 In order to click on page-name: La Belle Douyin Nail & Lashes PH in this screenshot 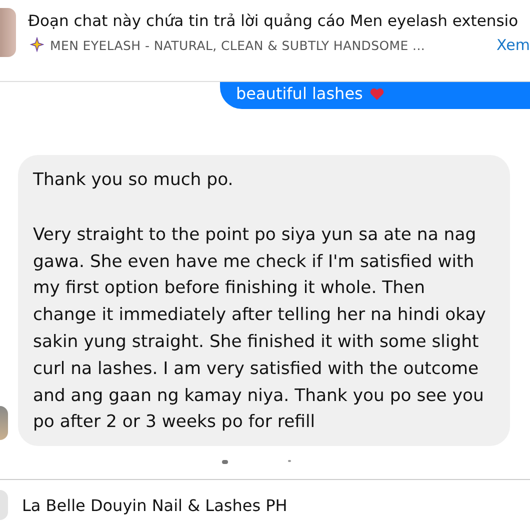, I will do `click(155, 505)`.